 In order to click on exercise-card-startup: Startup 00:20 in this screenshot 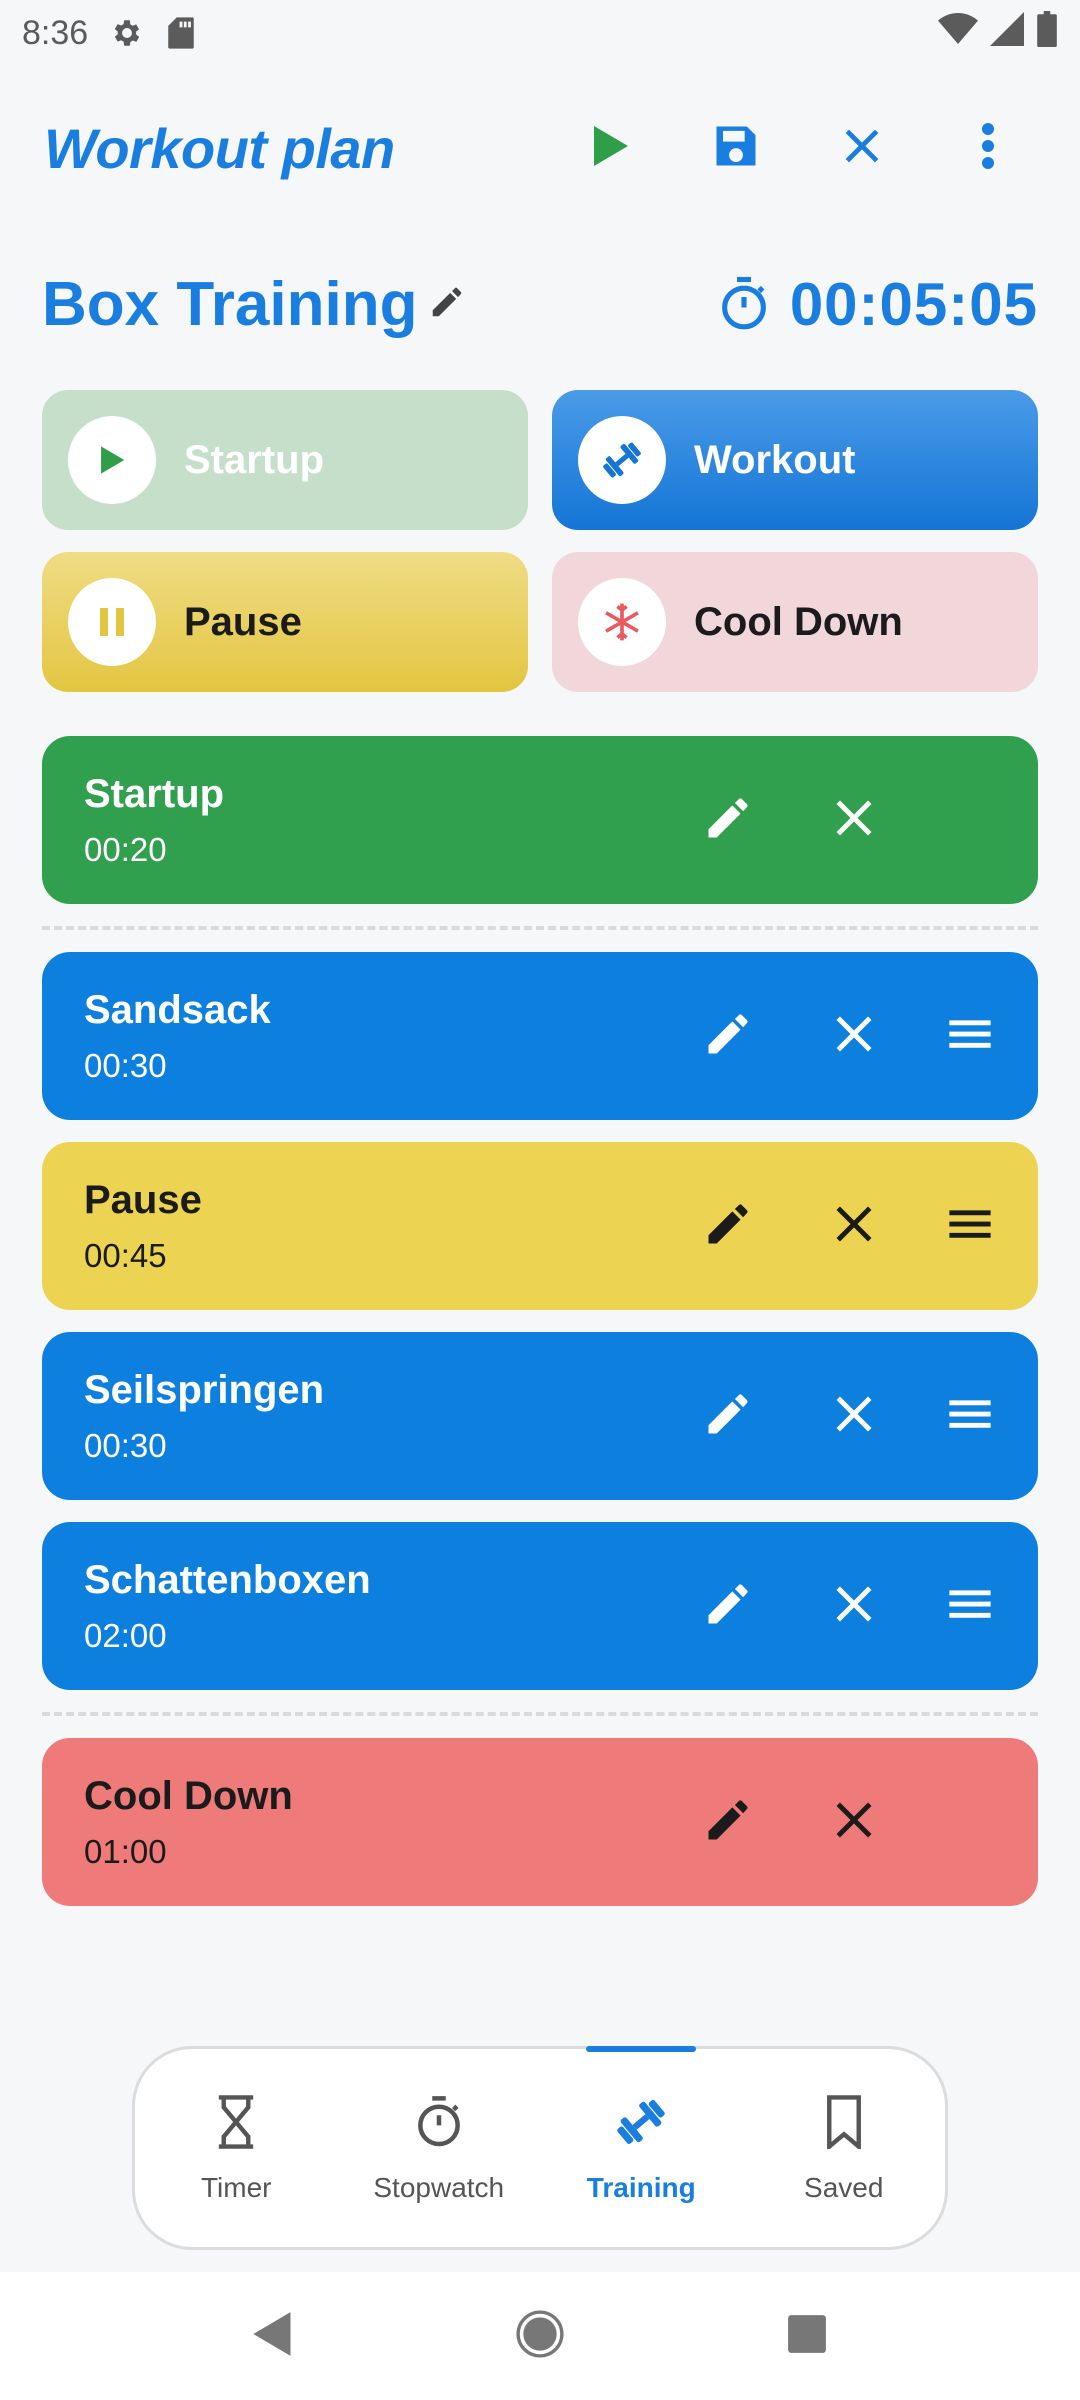, I will do `click(540, 820)`.